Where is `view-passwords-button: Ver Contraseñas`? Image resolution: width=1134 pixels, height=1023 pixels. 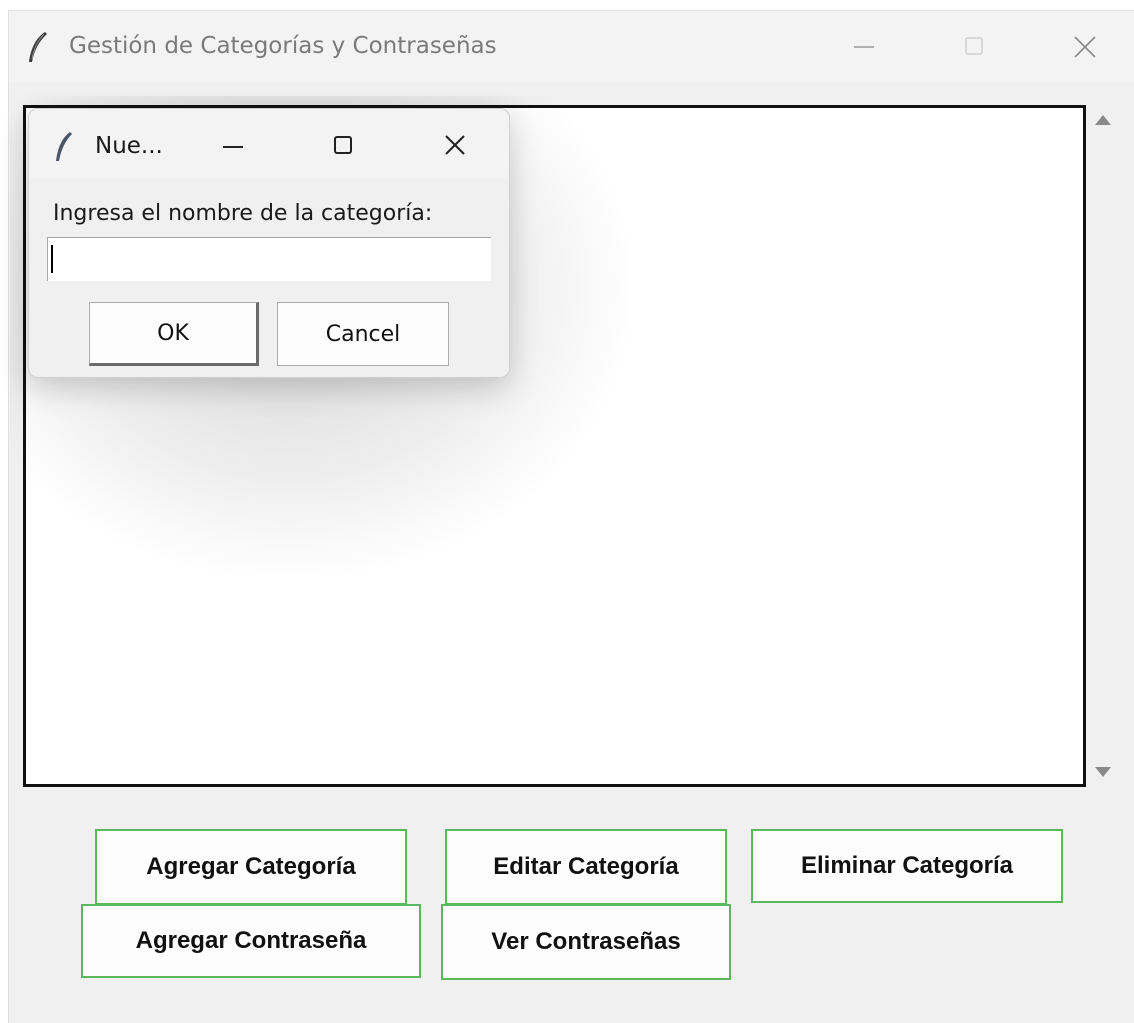 view-passwords-button: Ver Contraseñas is located at coordinates (586, 942).